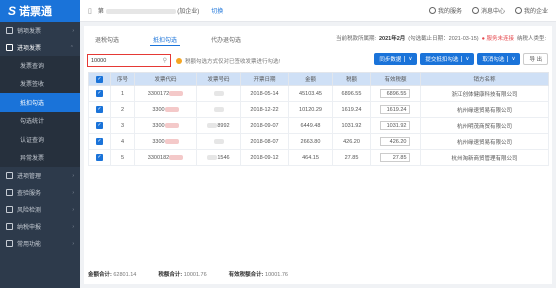 The height and width of the screenshot is (288, 556). What do you see at coordinates (9, 243) in the screenshot?
I see `common-icon` at bounding box center [9, 243].